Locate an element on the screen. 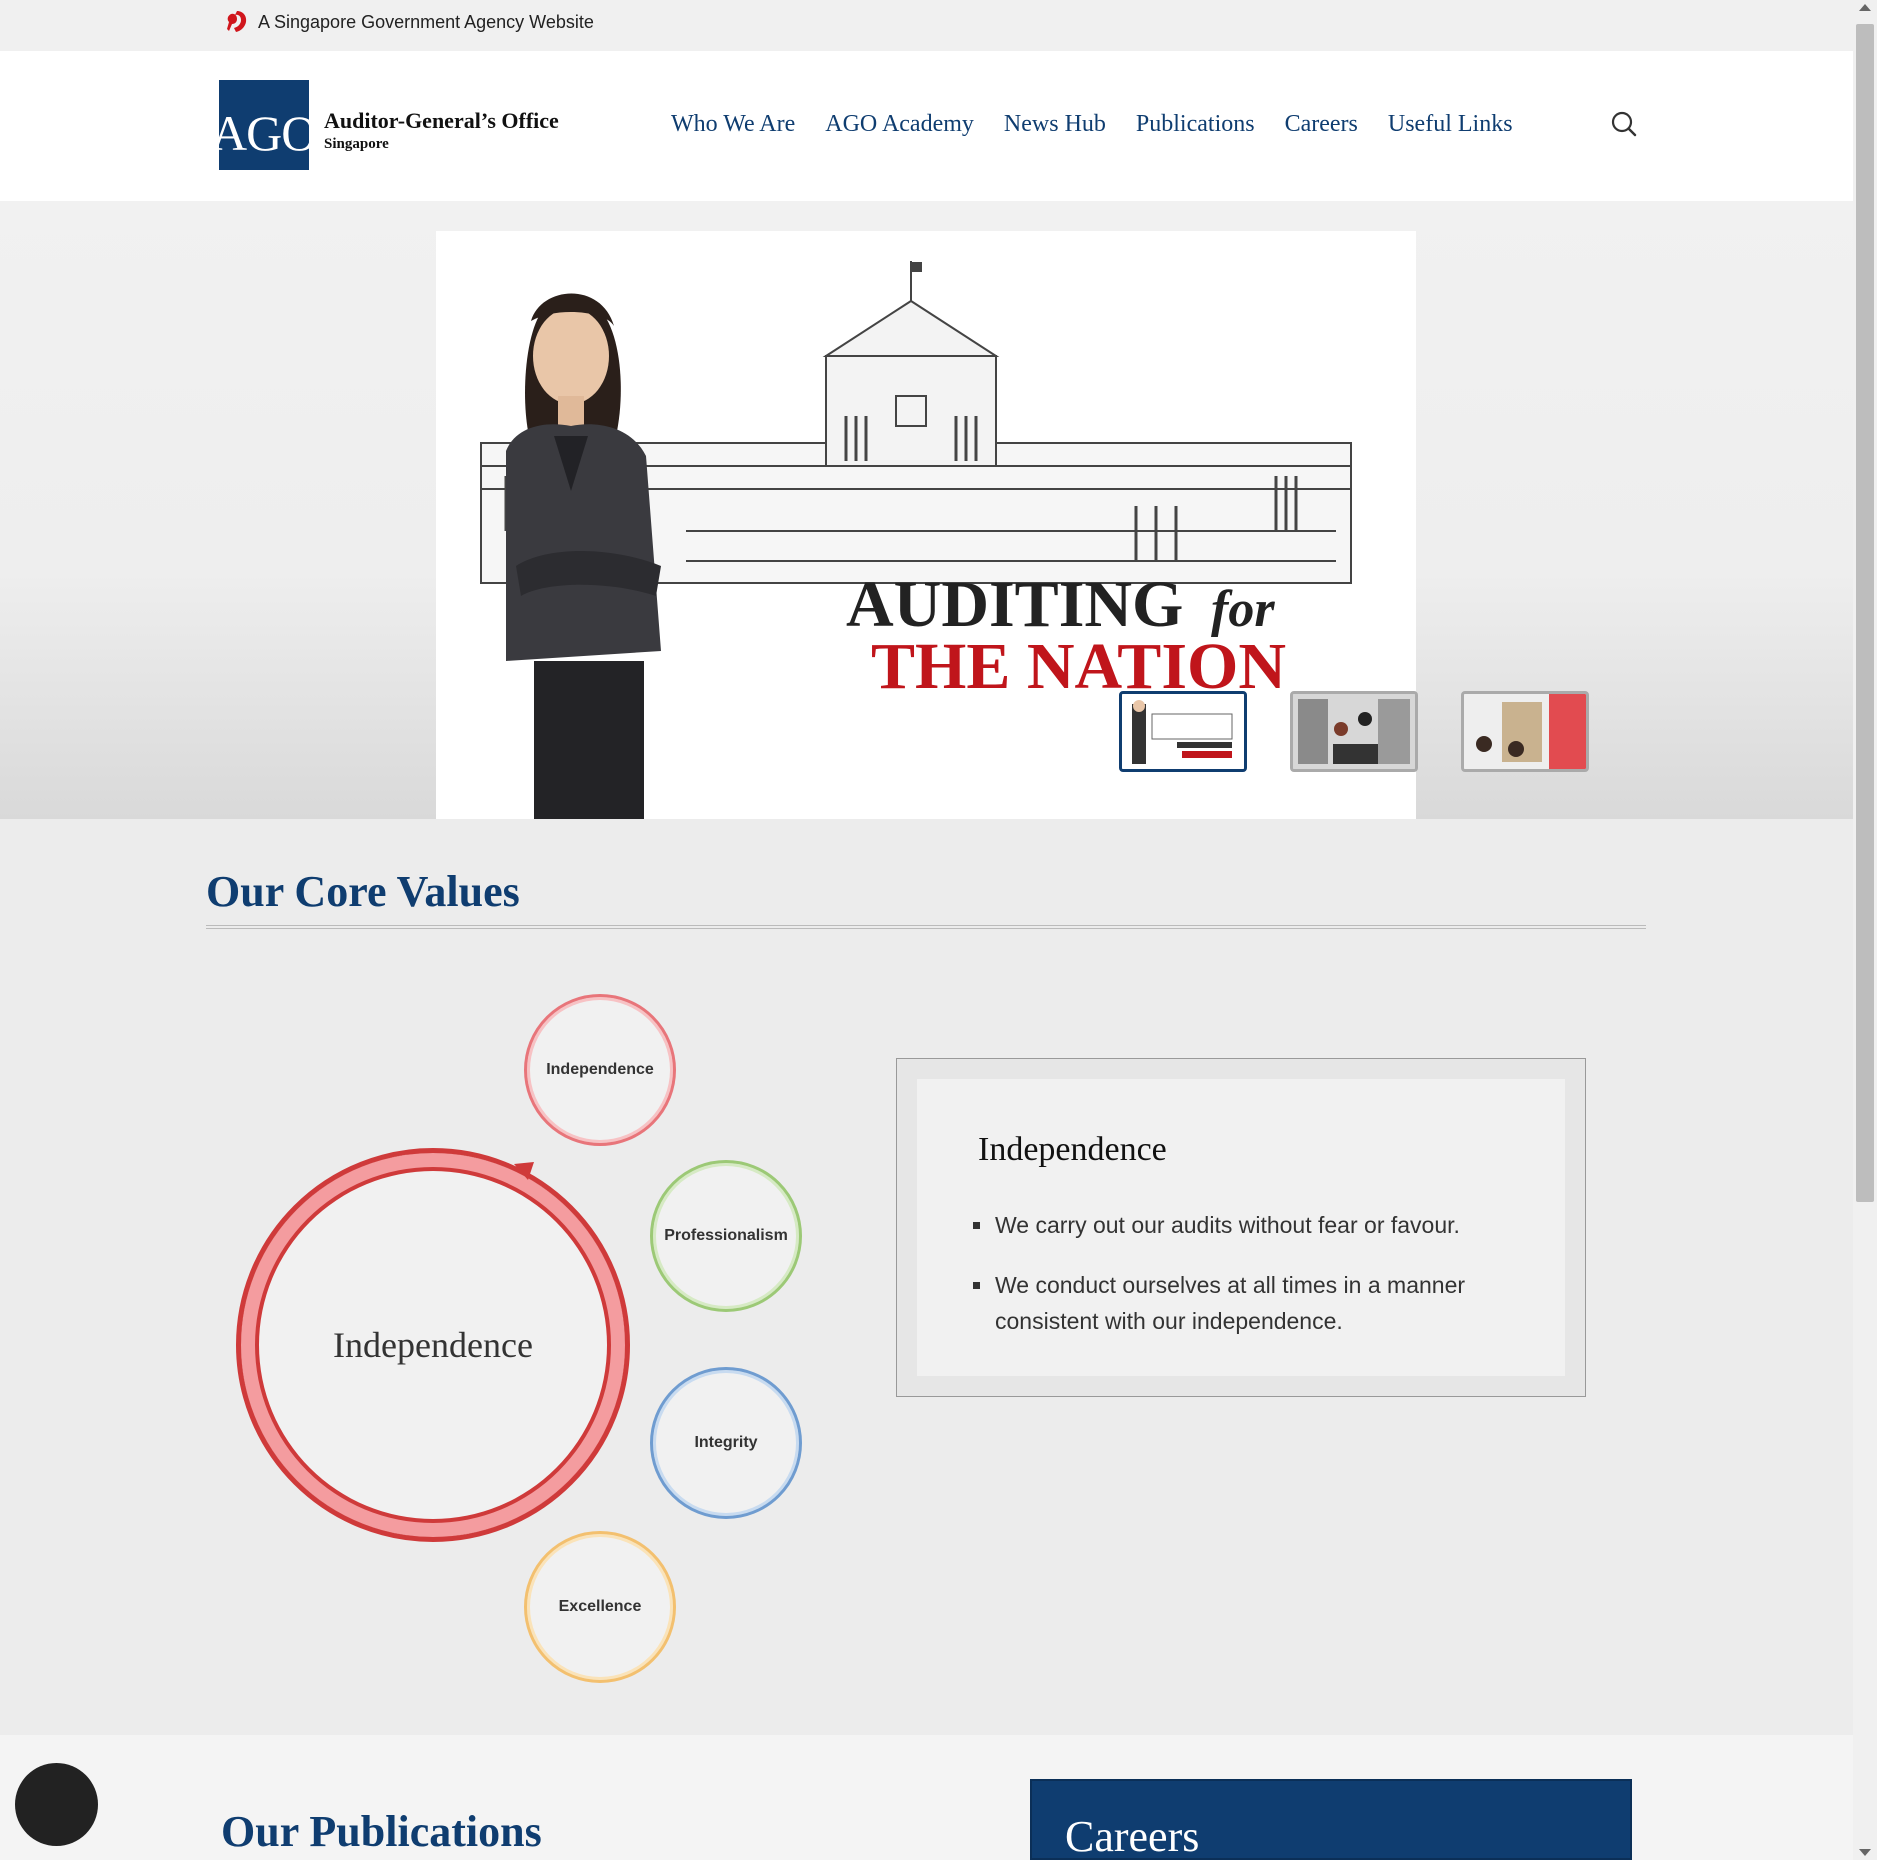 The width and height of the screenshot is (1877, 1860). value-circle-independence: Independence is located at coordinates (600, 1070).